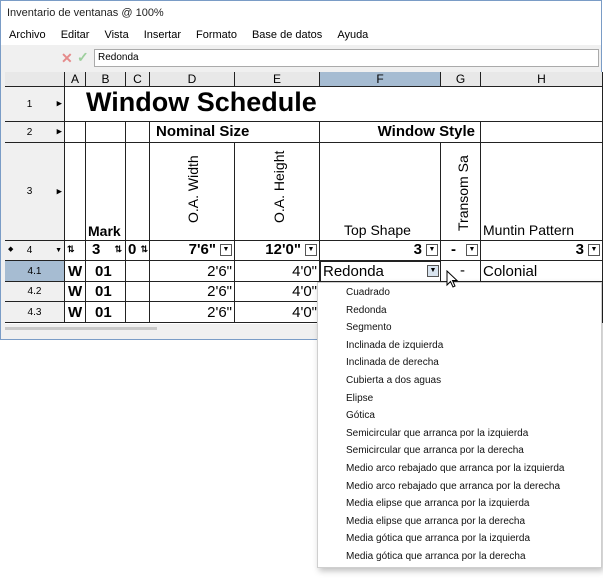 The image size is (603, 578). What do you see at coordinates (277, 79) in the screenshot?
I see `column-header-e: E` at bounding box center [277, 79].